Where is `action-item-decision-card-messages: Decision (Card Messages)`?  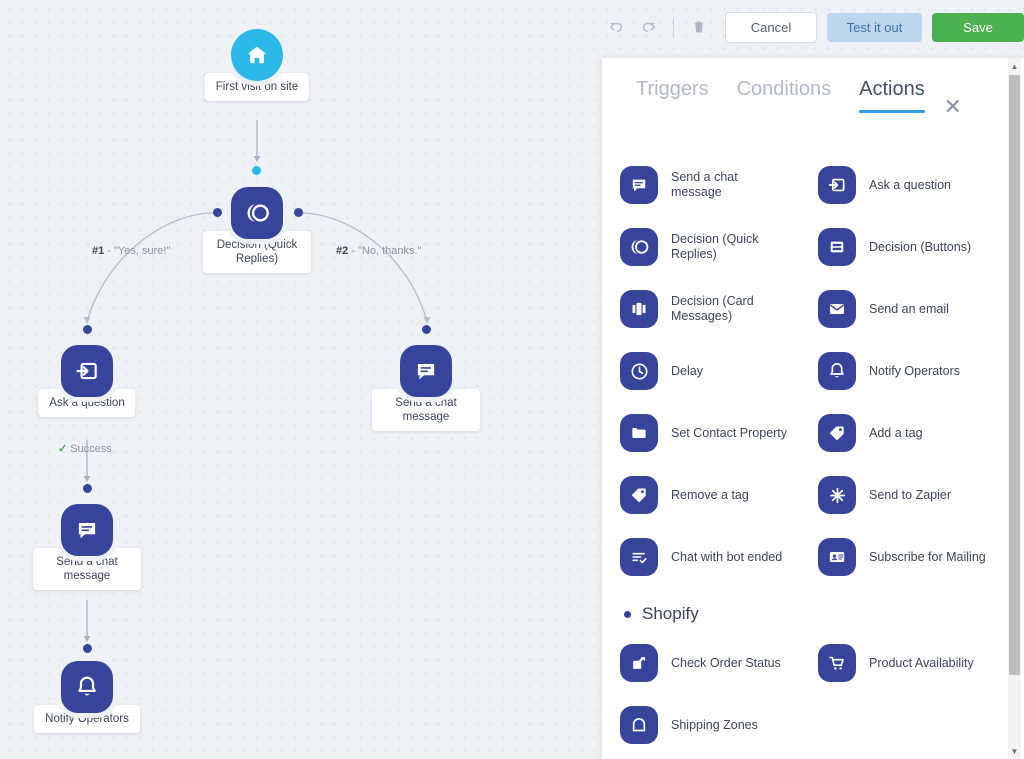
action-item-decision-card-messages: Decision (Card Messages) is located at coordinates (719, 309).